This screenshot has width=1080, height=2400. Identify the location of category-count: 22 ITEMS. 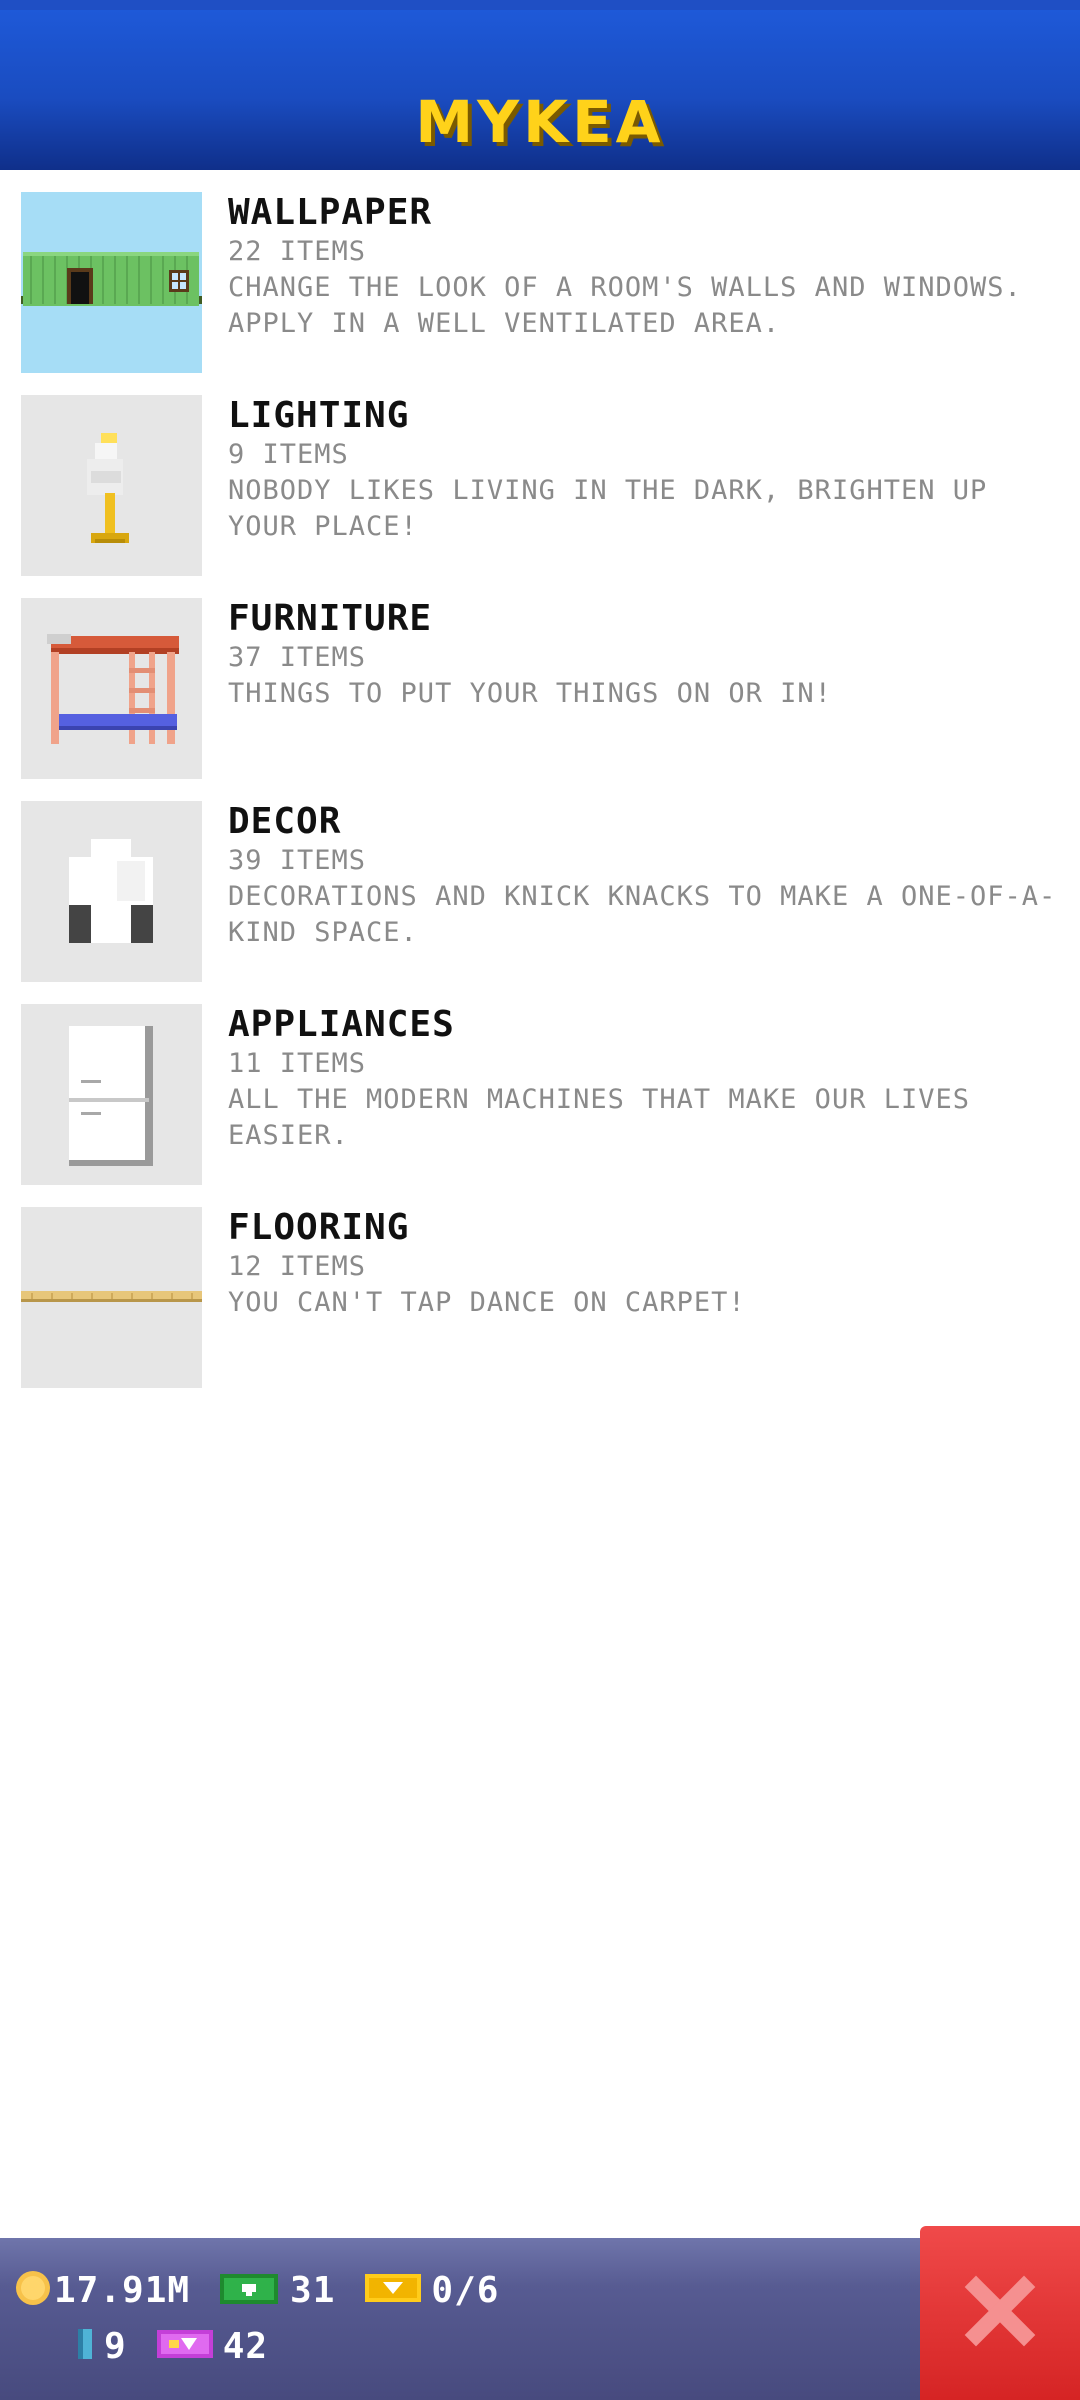
(297, 251).